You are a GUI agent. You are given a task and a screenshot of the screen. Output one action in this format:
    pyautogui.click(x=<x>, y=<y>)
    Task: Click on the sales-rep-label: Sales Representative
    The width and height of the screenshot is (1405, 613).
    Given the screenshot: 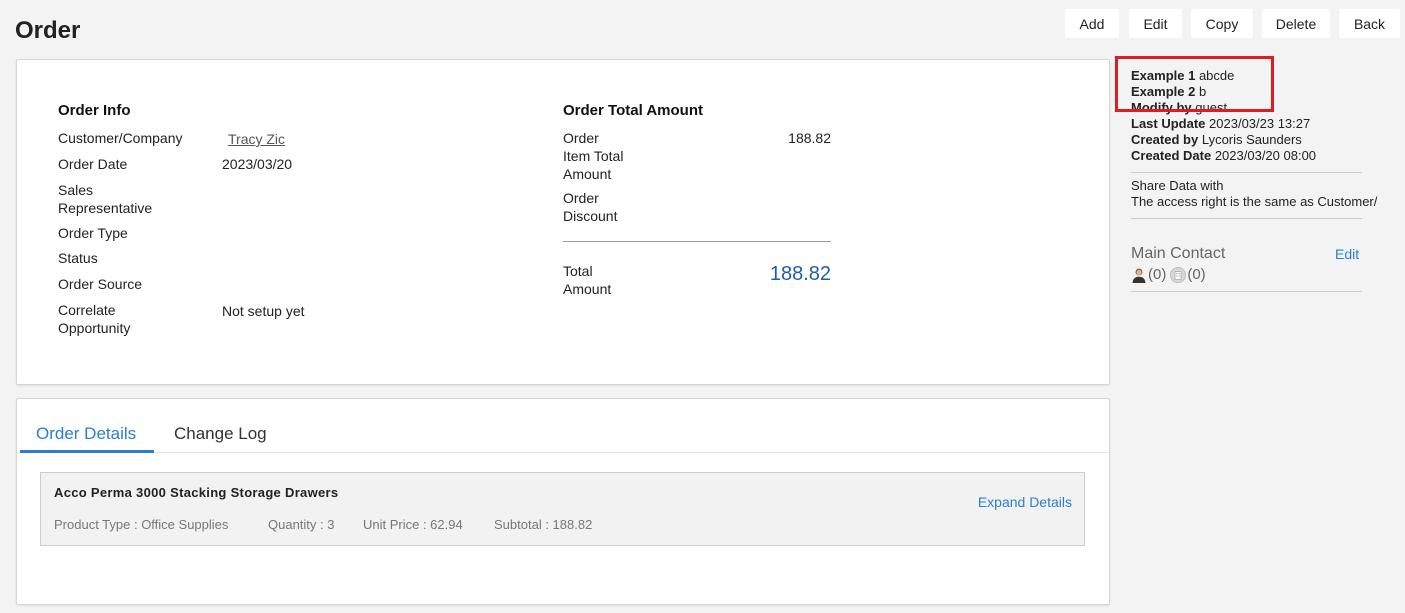 What is the action you would take?
    pyautogui.click(x=105, y=199)
    